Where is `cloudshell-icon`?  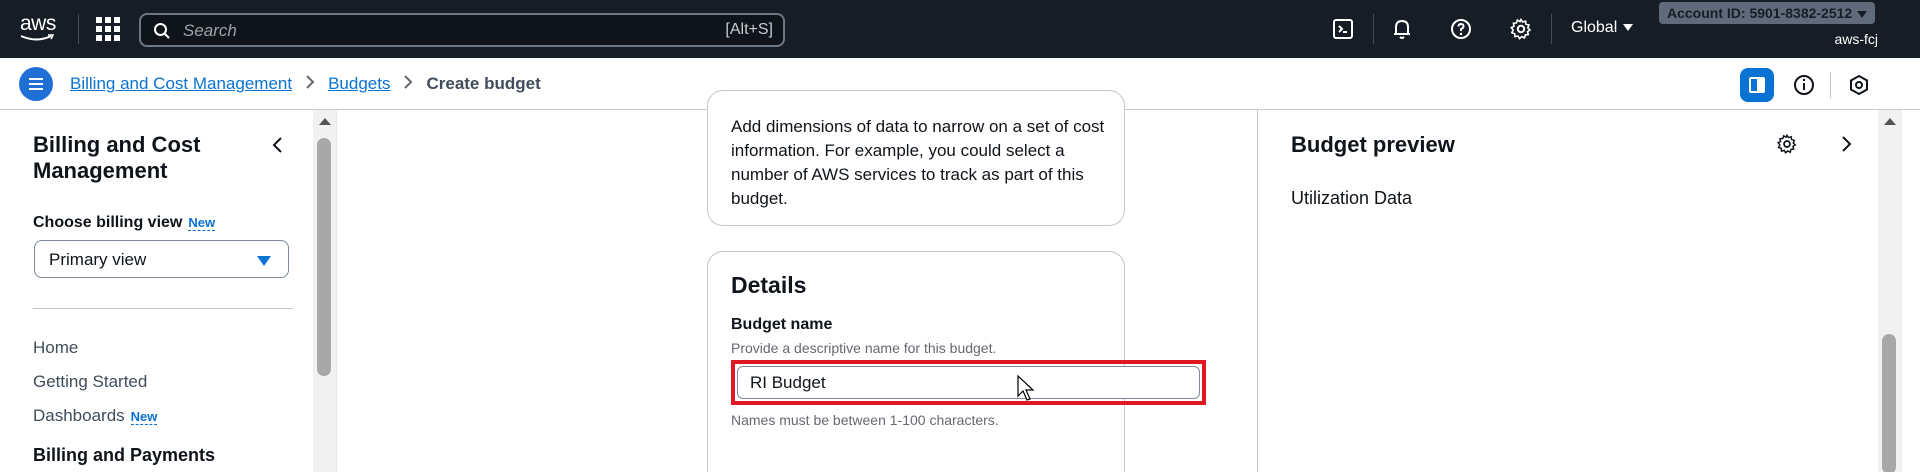 cloudshell-icon is located at coordinates (1343, 29).